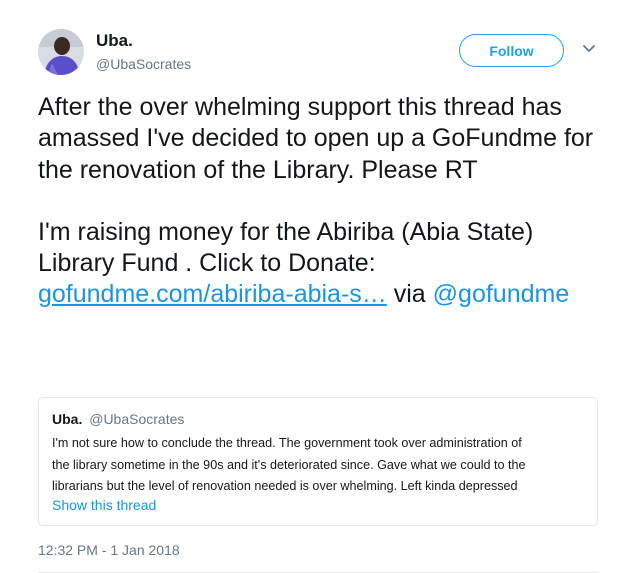  I want to click on mention-link: @gofundme, so click(501, 294).